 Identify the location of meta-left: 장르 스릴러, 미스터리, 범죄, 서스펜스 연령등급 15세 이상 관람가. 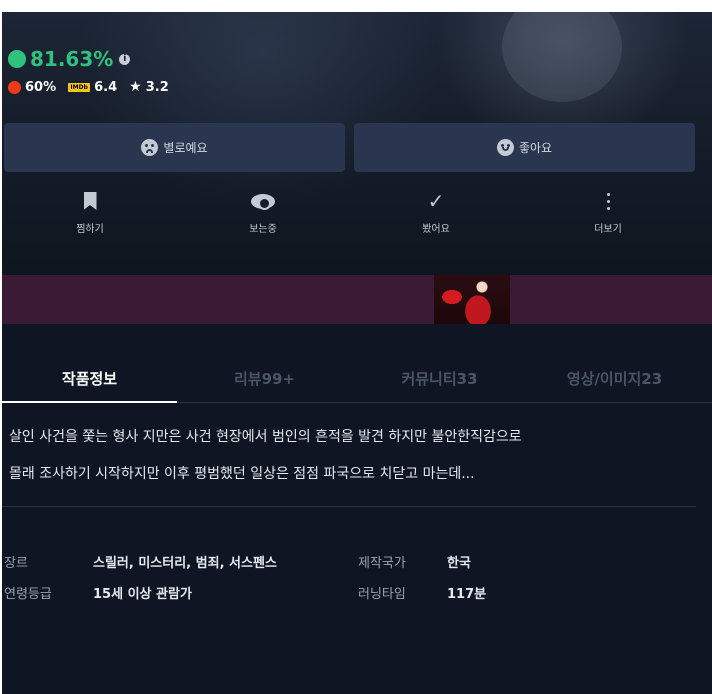
(140, 583).